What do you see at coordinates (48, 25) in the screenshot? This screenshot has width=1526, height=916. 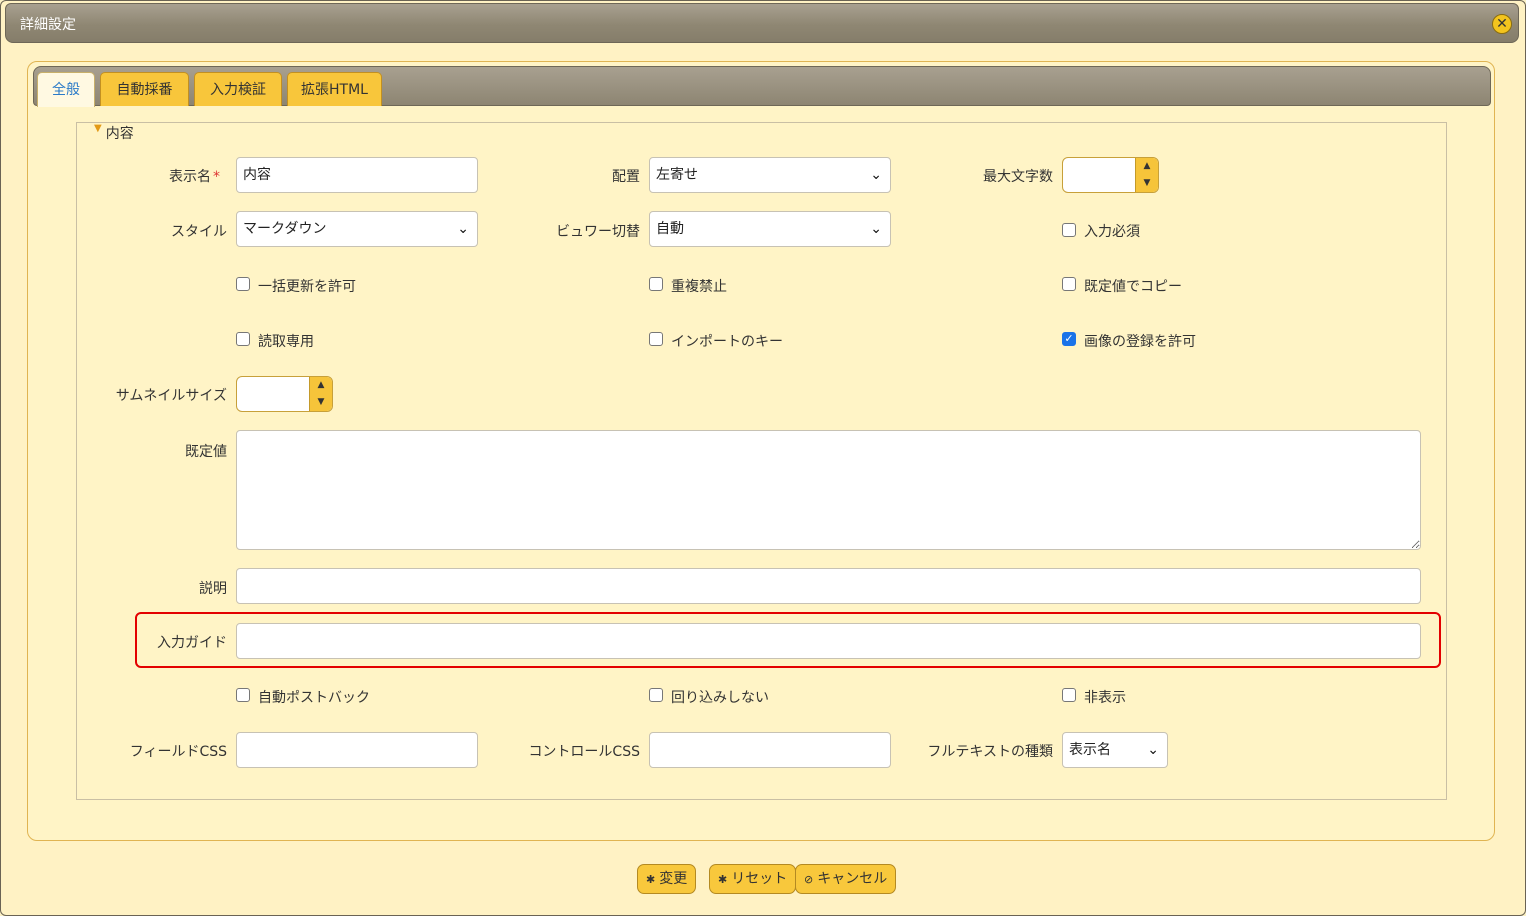 I see `dialog-title: 詳細設定` at bounding box center [48, 25].